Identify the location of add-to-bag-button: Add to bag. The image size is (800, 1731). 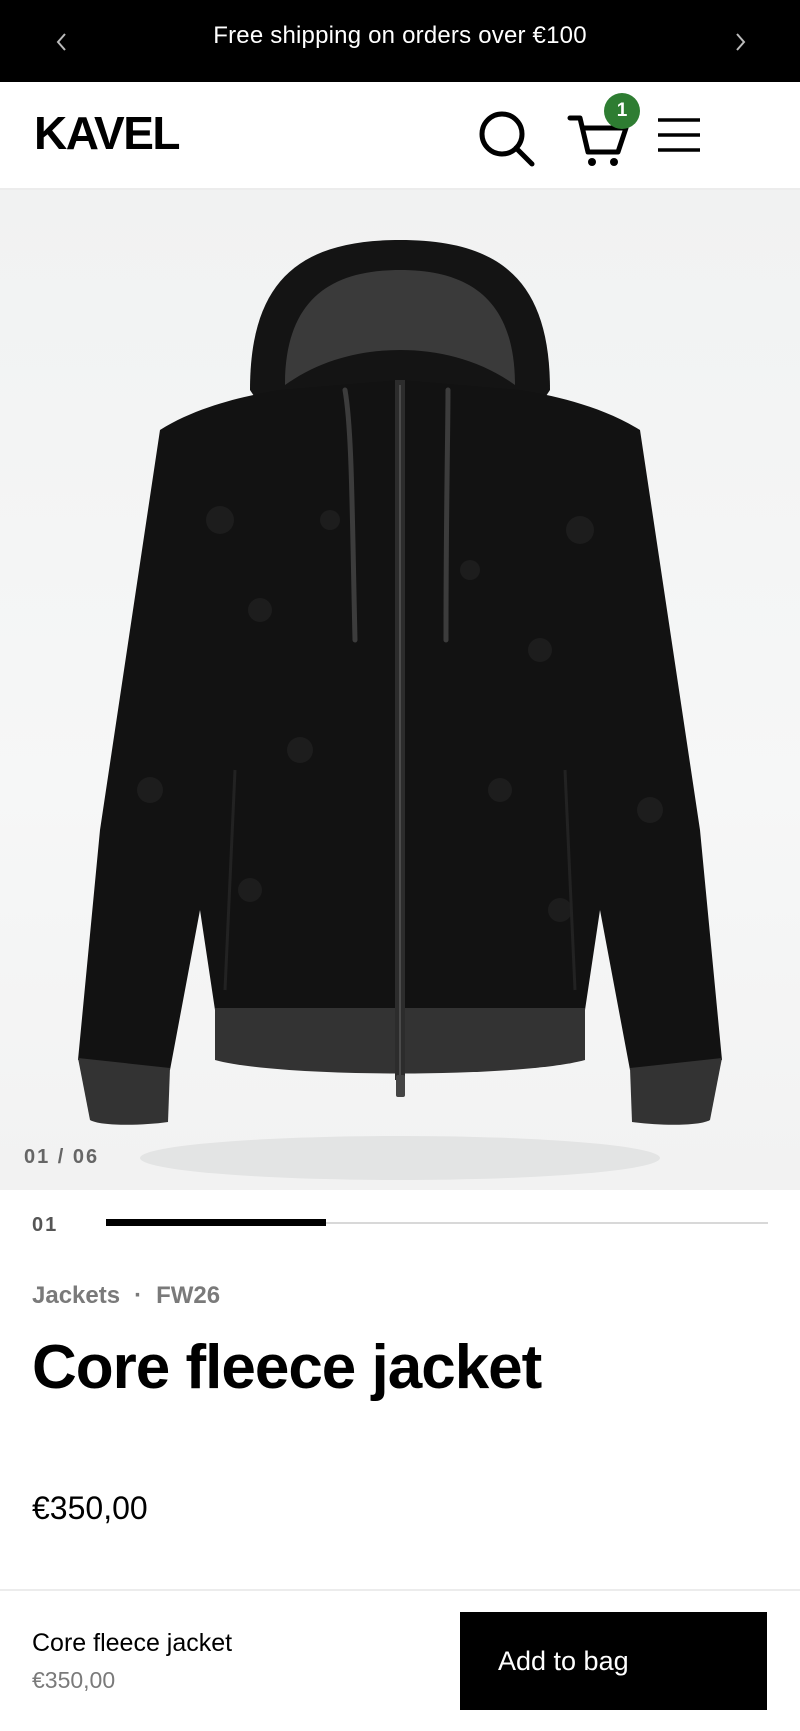
(613, 1661).